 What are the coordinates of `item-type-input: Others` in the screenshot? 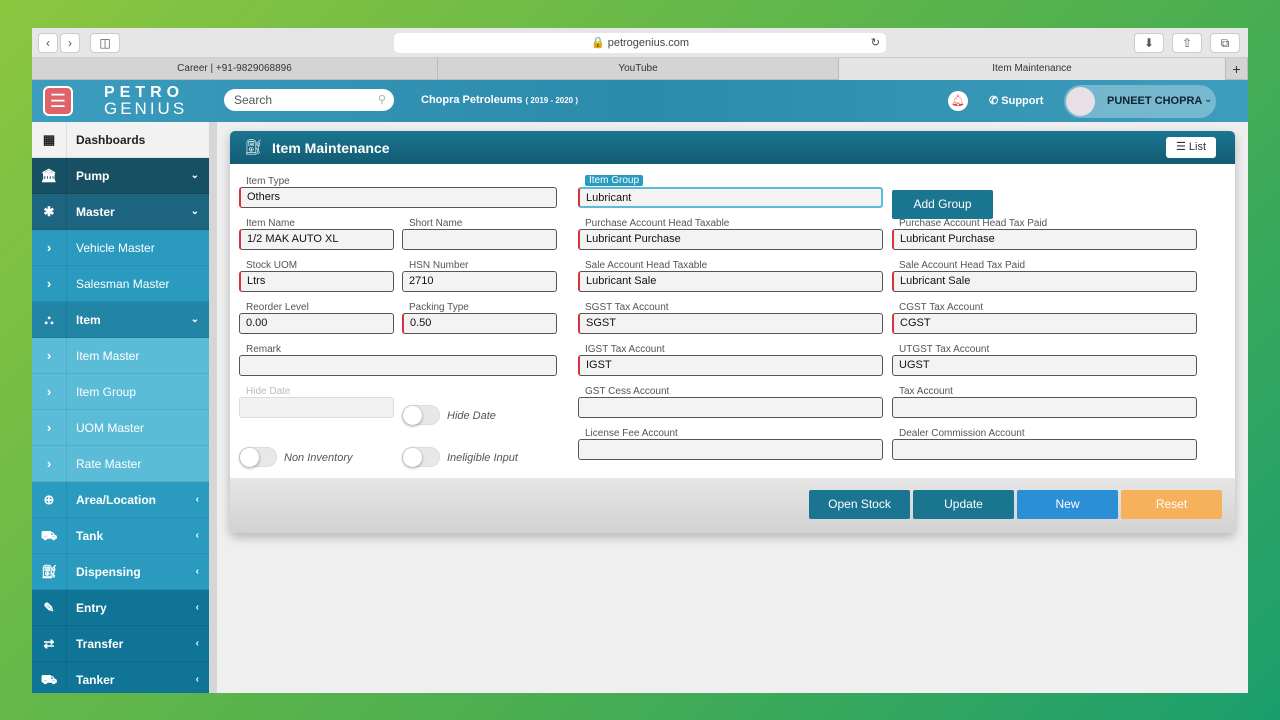 It's located at (398, 197).